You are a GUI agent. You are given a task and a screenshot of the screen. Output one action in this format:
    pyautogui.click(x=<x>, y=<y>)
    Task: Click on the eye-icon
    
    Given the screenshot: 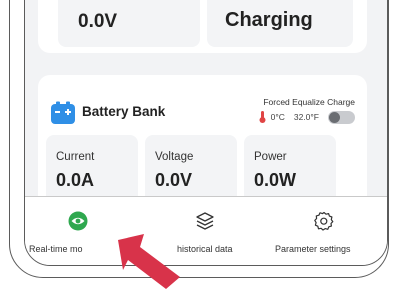 What is the action you would take?
    pyautogui.click(x=78, y=221)
    